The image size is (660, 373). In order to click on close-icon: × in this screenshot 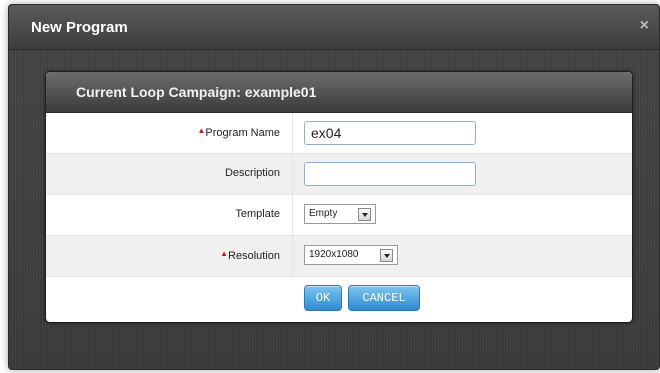, I will do `click(644, 26)`.